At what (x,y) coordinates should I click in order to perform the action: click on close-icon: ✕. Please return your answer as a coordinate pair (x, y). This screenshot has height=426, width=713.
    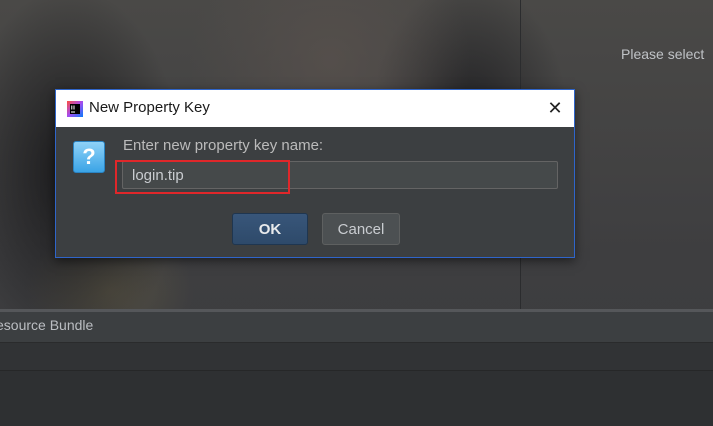
    Looking at the image, I should click on (555, 108).